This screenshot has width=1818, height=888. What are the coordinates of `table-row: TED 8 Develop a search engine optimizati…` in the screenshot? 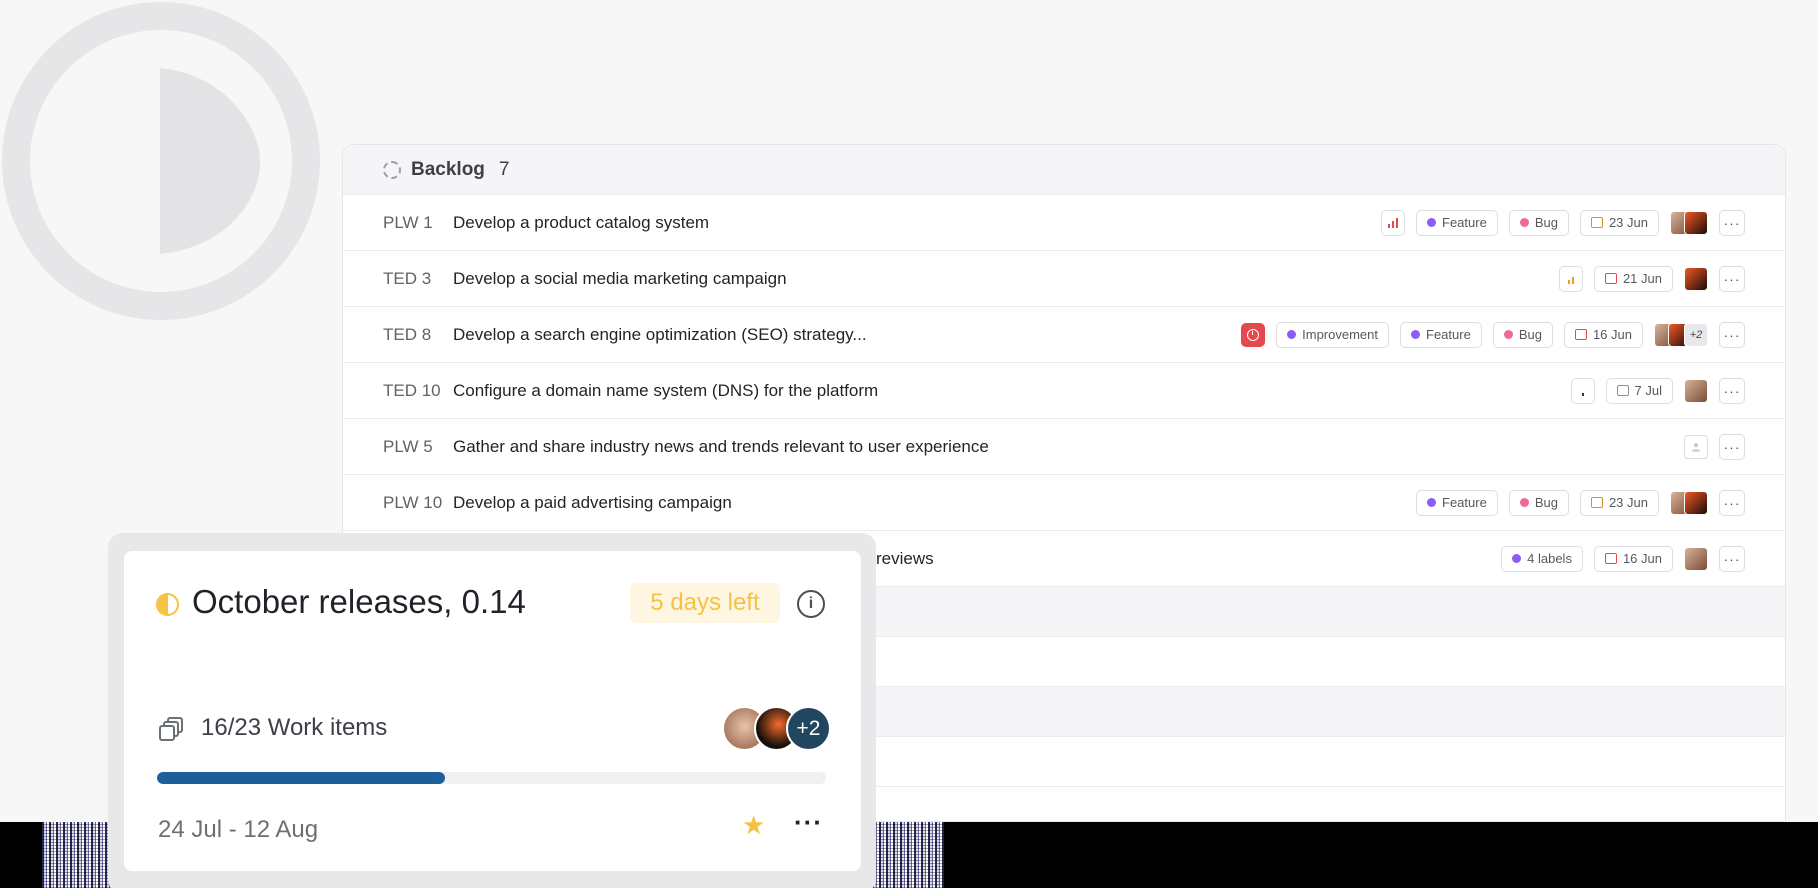 It's located at (1064, 335).